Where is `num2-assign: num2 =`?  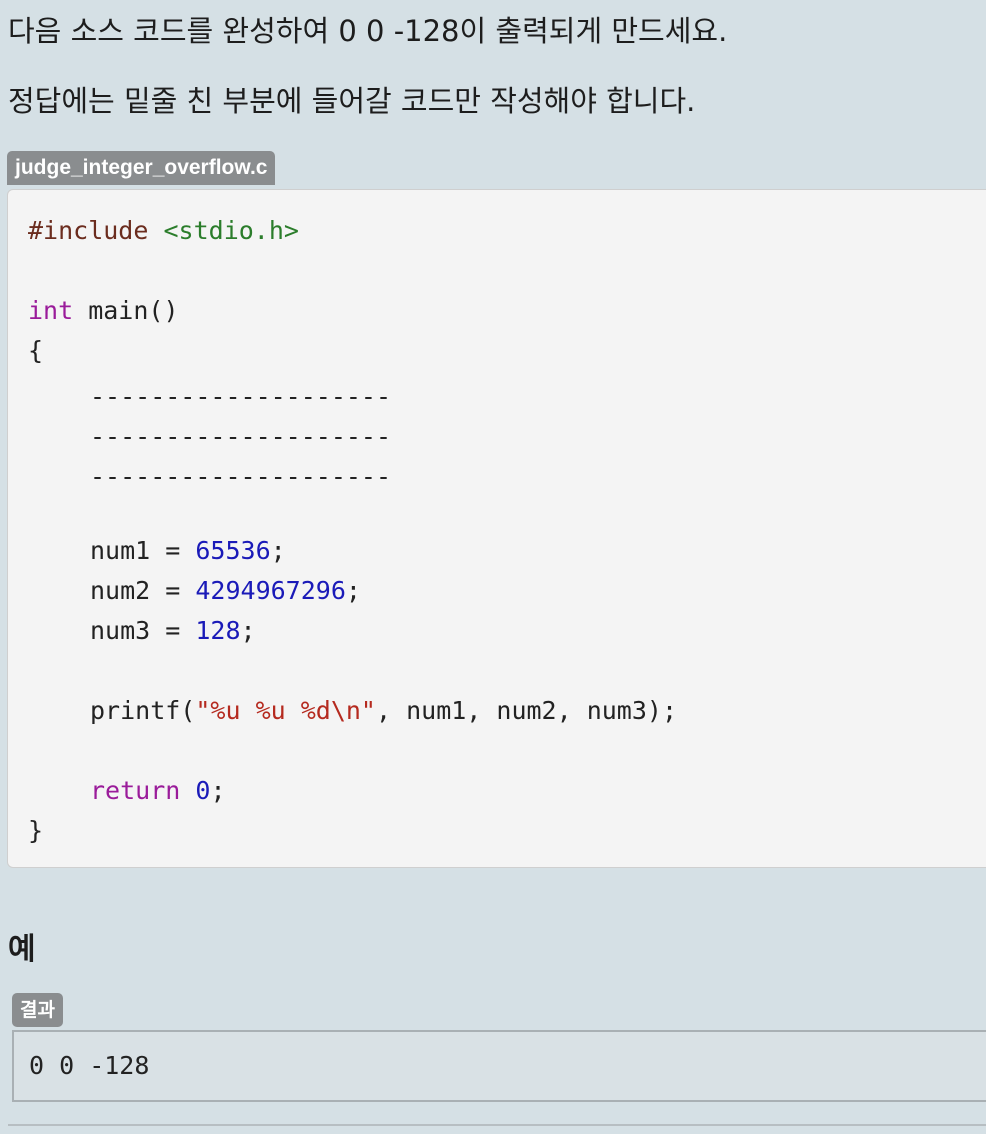
num2-assign: num2 = is located at coordinates (143, 590).